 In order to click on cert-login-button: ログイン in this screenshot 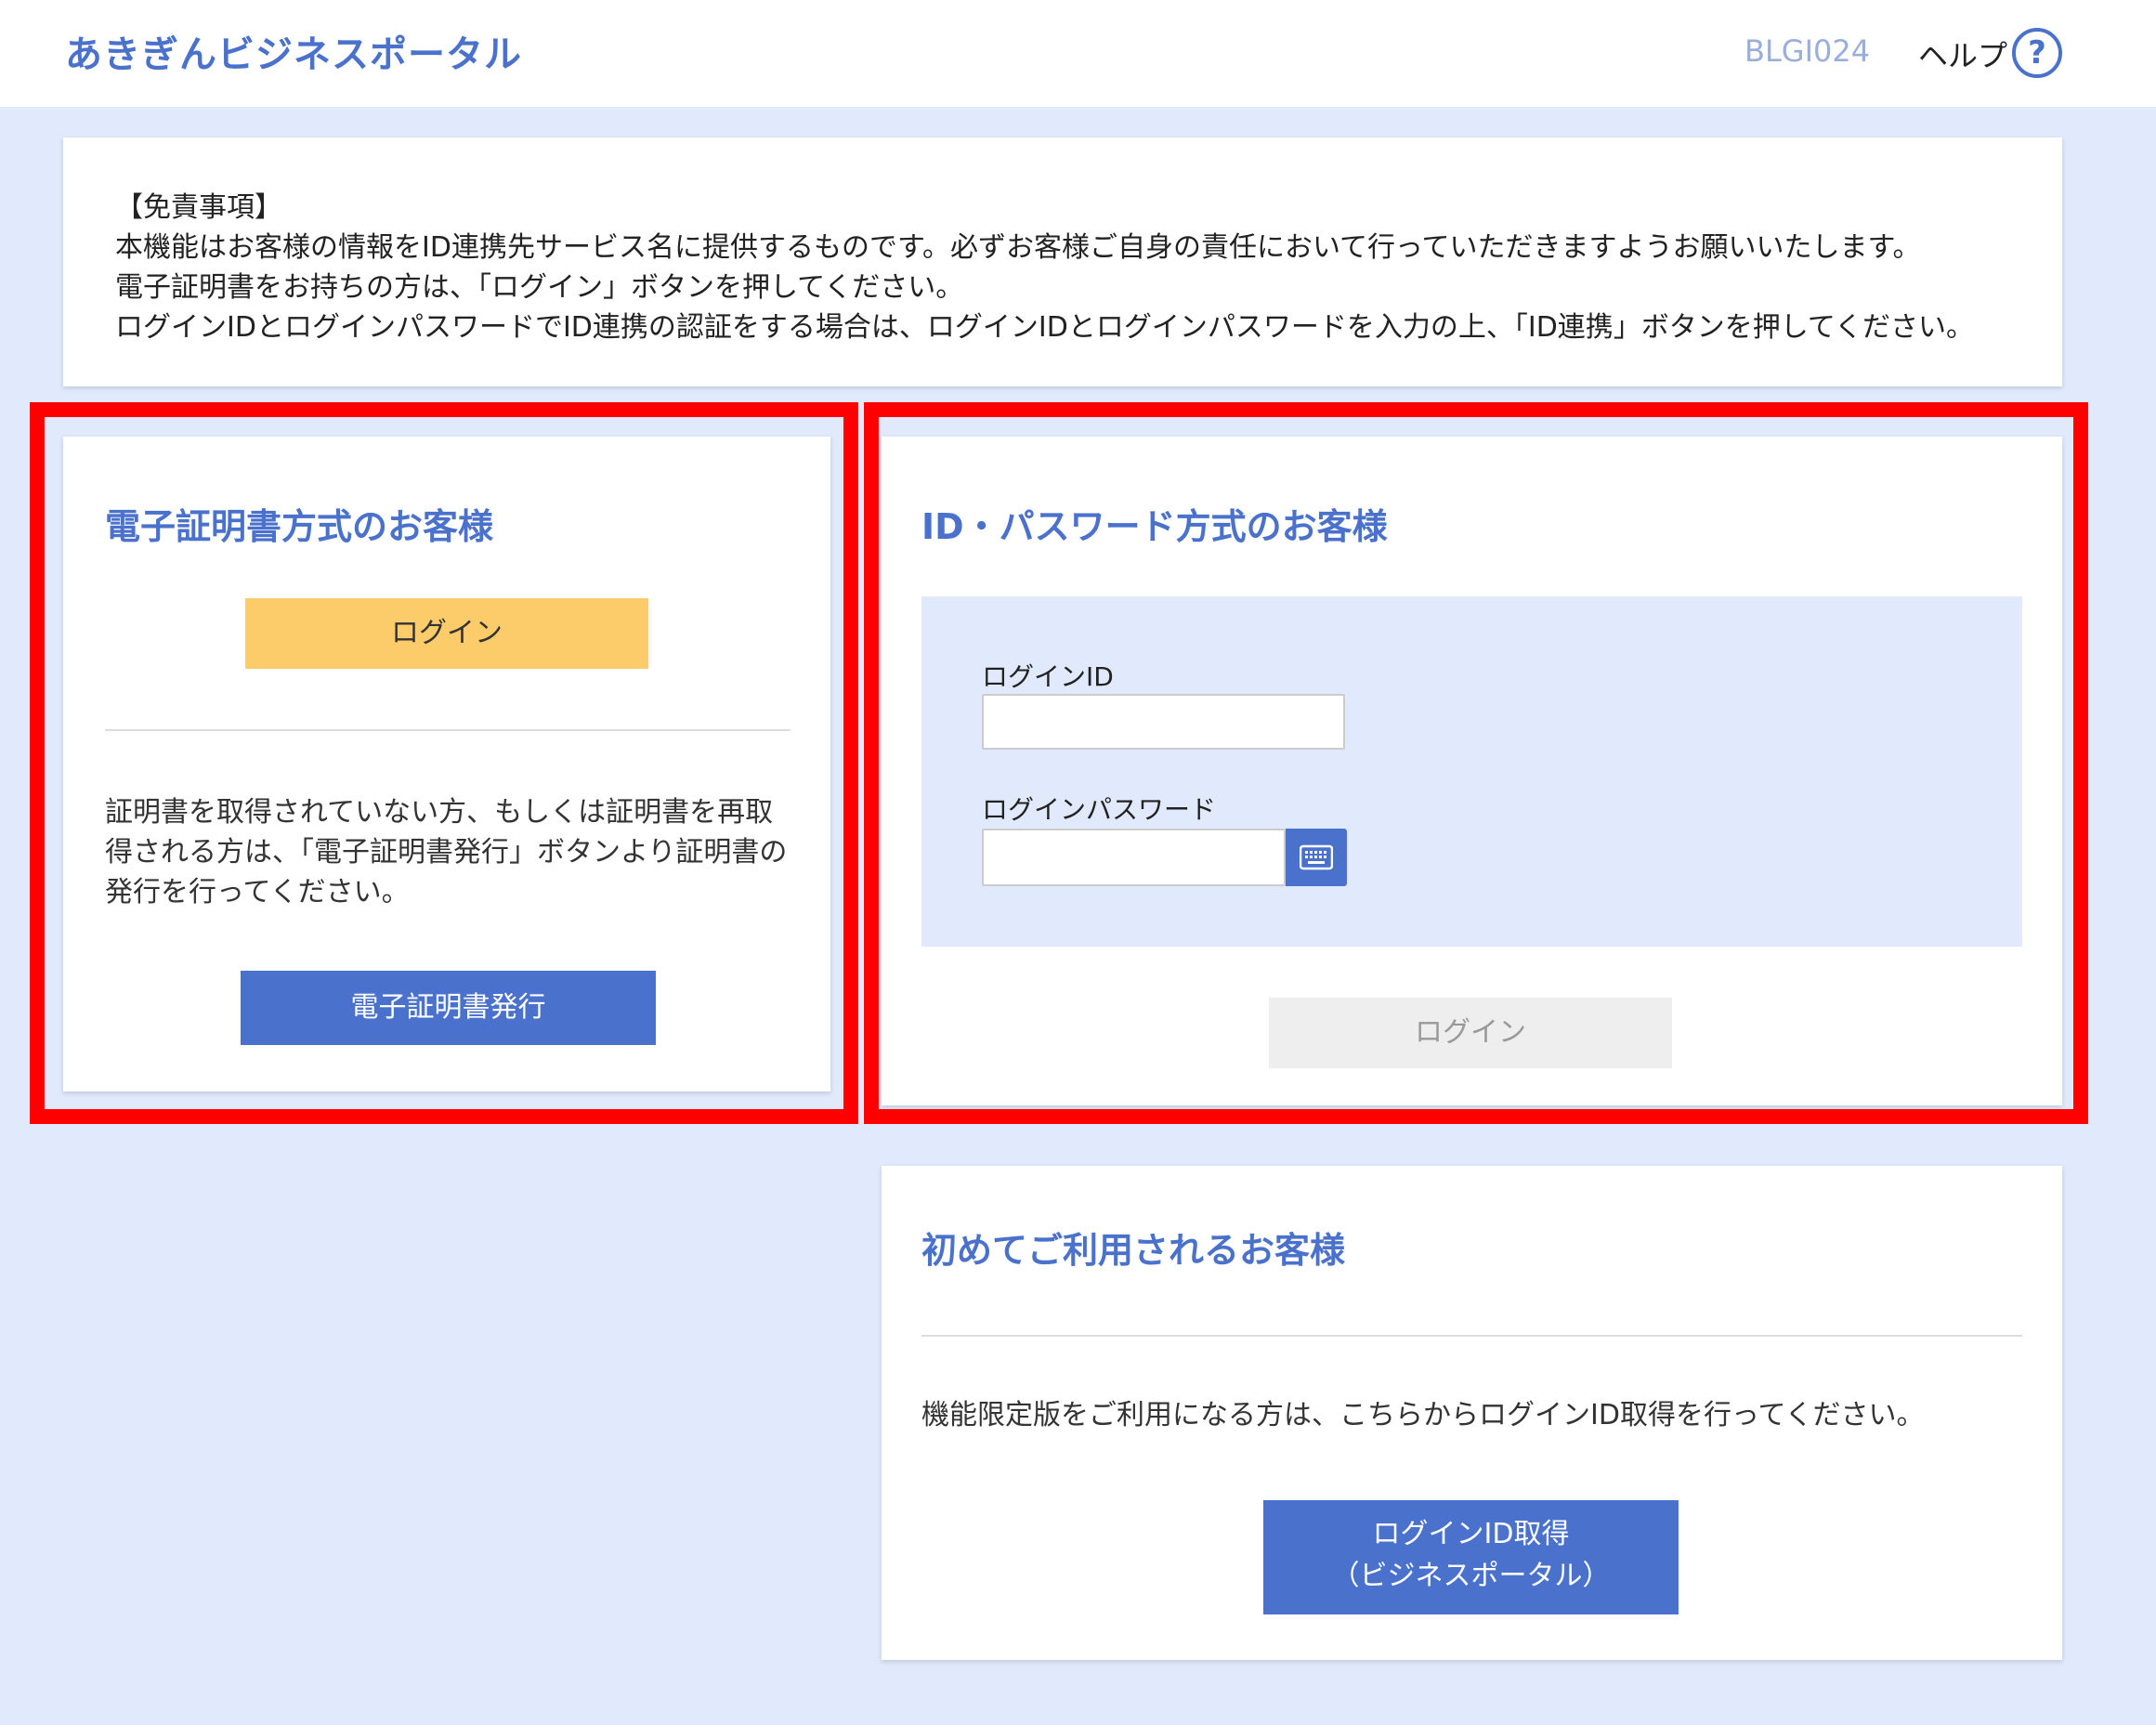, I will do `click(446, 633)`.